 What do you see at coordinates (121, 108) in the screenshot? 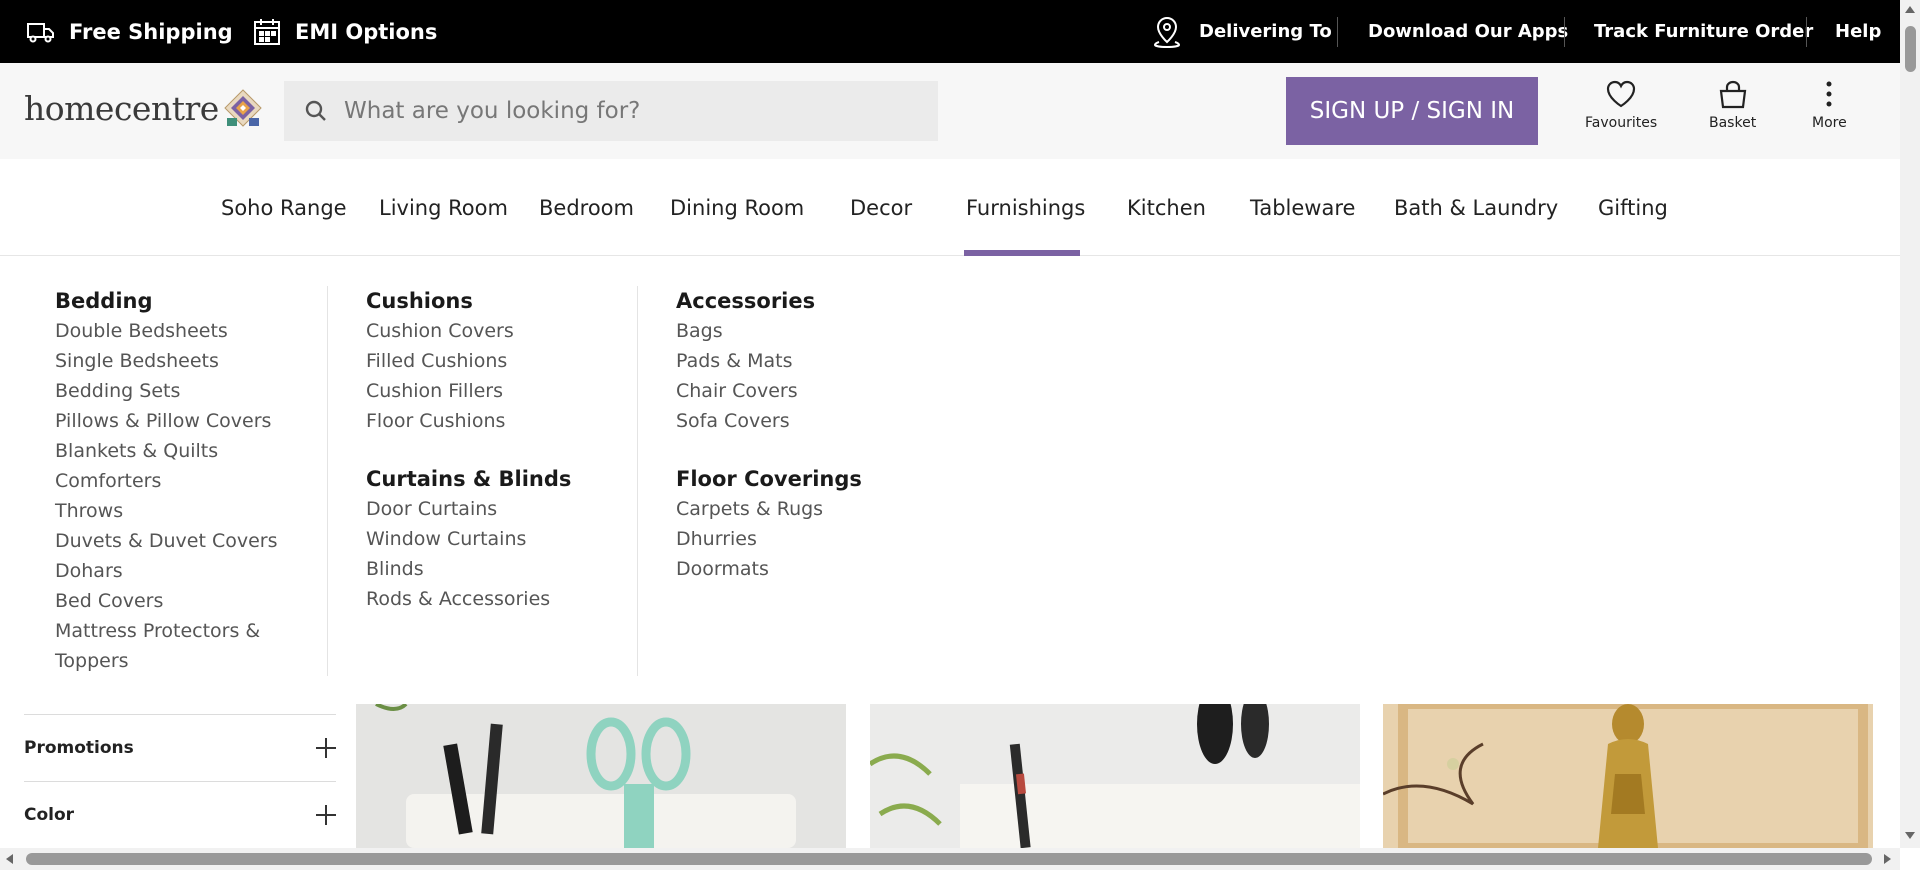
I see `logo-text: homecentre` at bounding box center [121, 108].